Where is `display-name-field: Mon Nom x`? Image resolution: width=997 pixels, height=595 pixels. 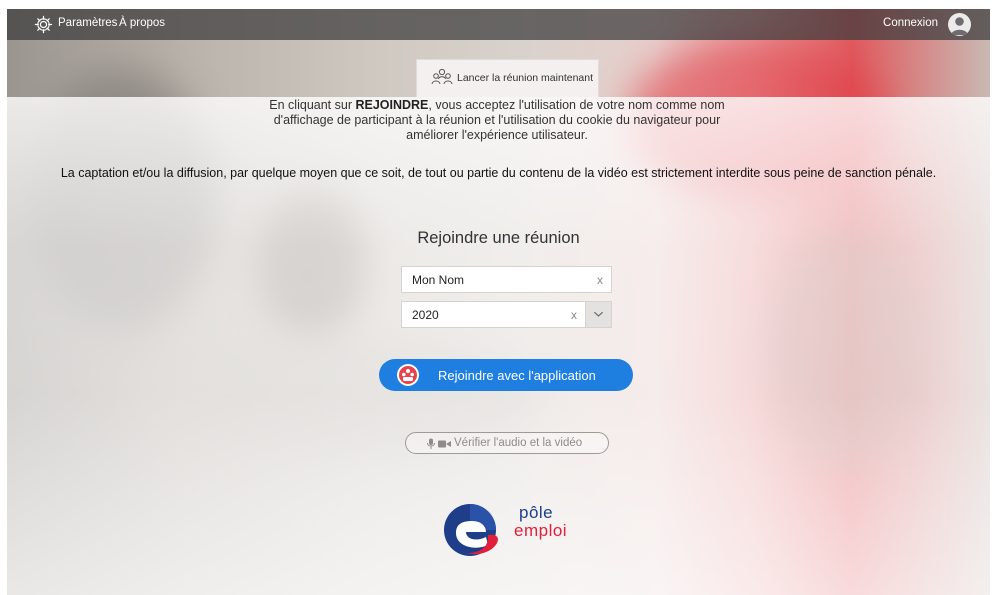
display-name-field: Mon Nom x is located at coordinates (506, 279).